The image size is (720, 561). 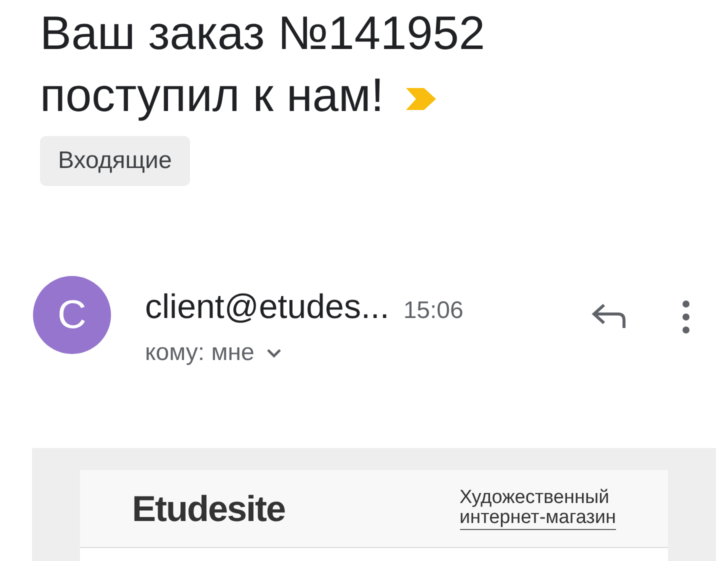 I want to click on important-marker-icon, so click(x=421, y=99).